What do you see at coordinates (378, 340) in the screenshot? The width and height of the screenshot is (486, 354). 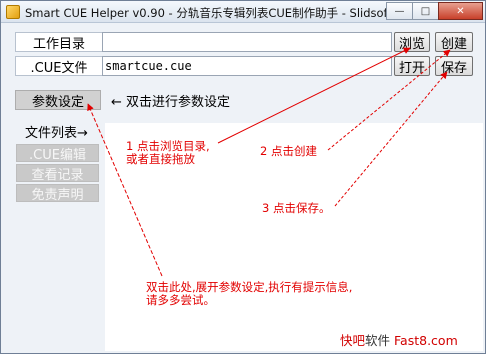 I see `watermark-part2: 软件` at bounding box center [378, 340].